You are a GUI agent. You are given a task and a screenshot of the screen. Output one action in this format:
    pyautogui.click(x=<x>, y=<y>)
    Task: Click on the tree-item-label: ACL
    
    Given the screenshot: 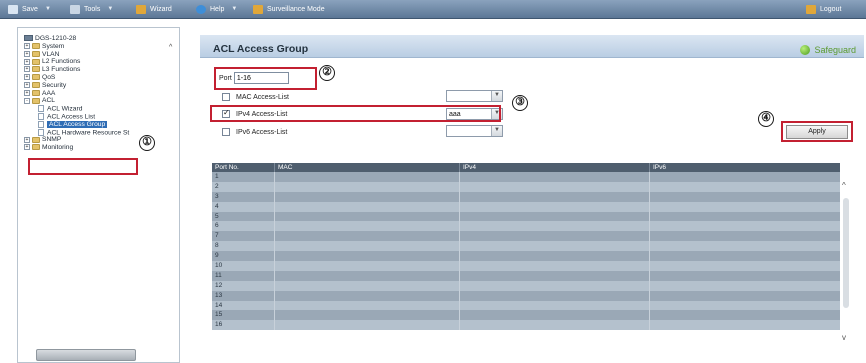 What is the action you would take?
    pyautogui.click(x=49, y=101)
    